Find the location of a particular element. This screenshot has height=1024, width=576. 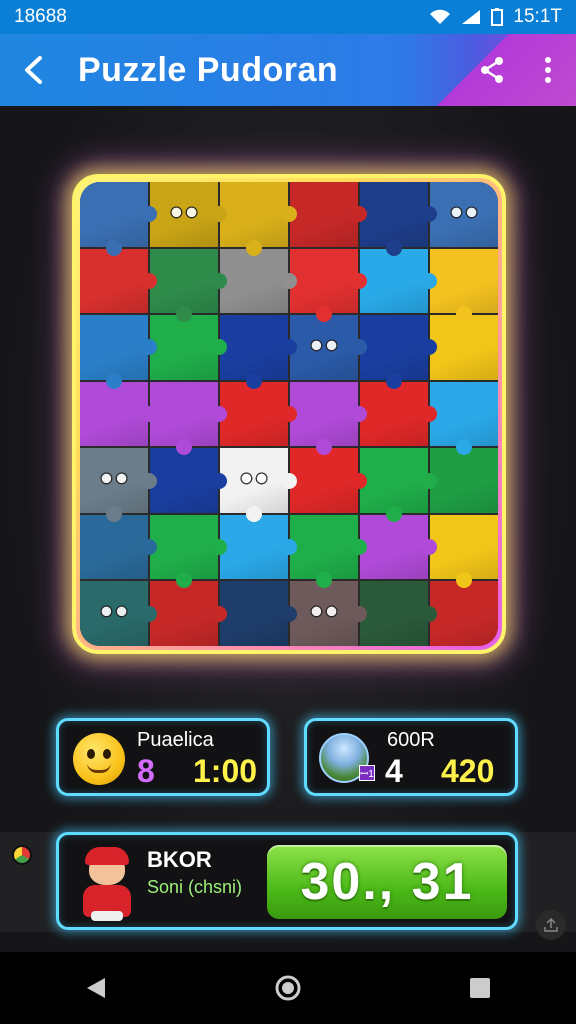

page-title: Puzzle Pudoran is located at coordinates (208, 69).